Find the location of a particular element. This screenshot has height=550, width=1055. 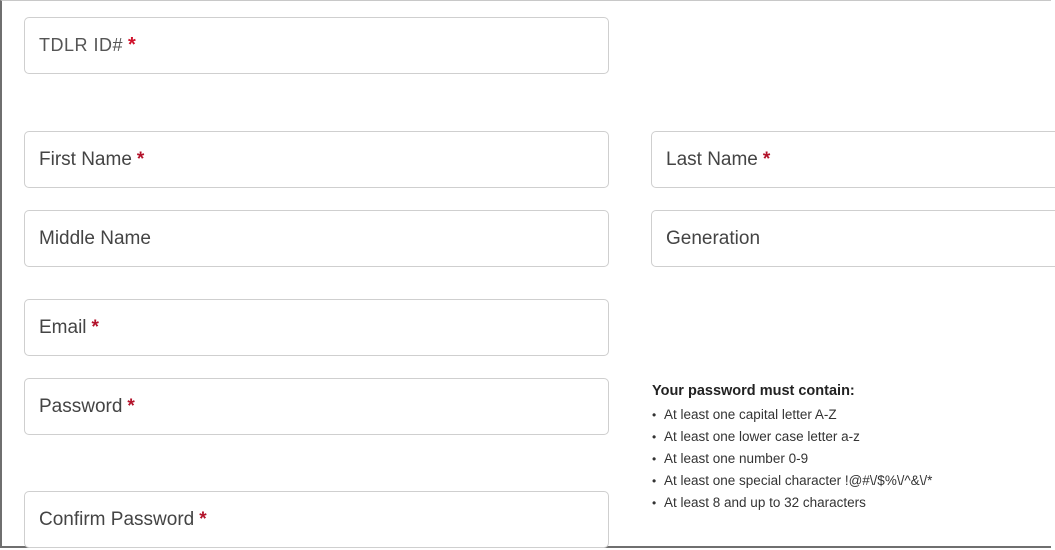

password-requirement-item: • At least one lower case letter a-z is located at coordinates (792, 437).